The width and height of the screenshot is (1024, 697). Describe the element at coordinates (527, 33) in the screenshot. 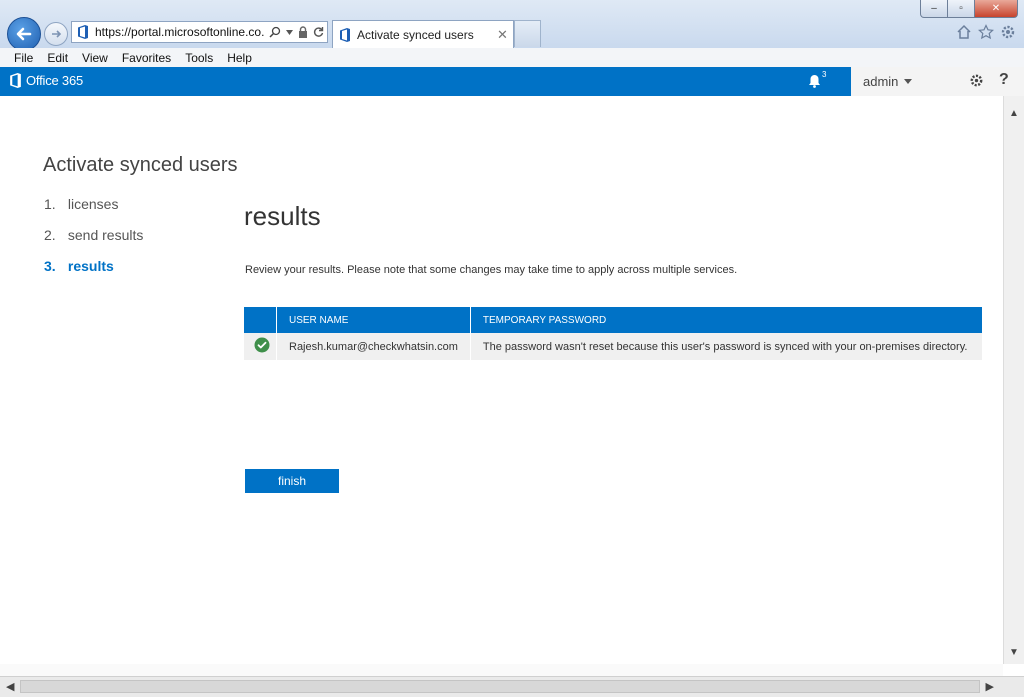

I see `new-tab-button` at that location.